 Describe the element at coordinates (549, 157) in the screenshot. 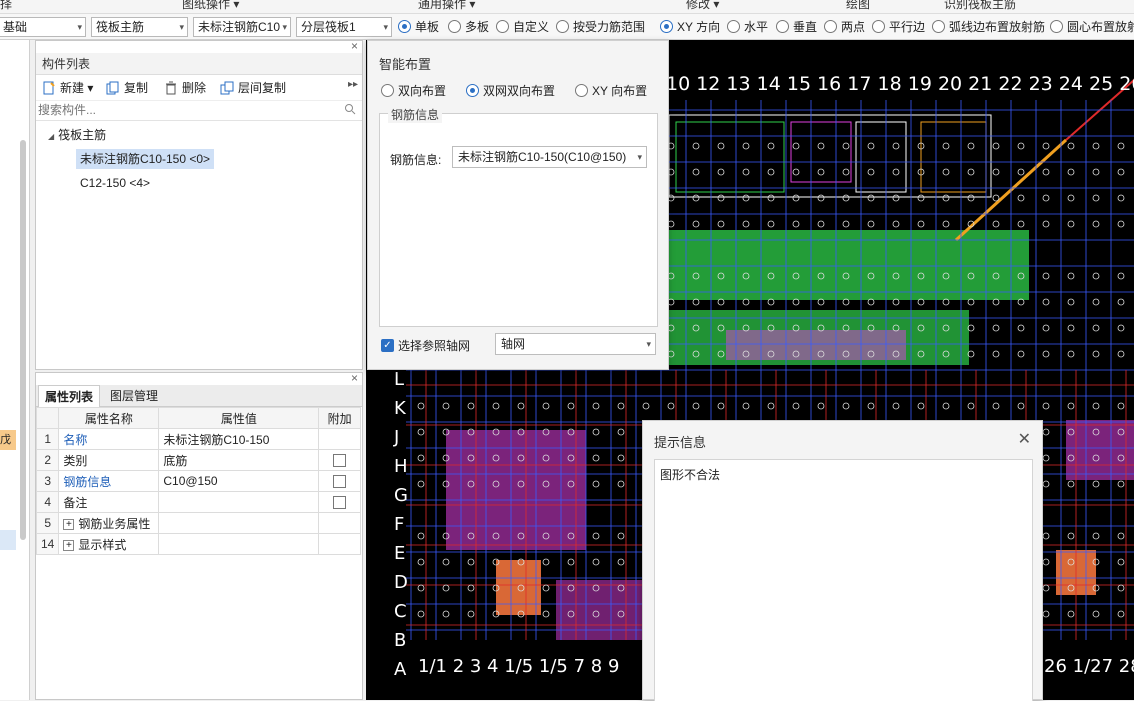

I see `rebar-info-select: 未标注钢筋C10-150(C10@150)` at that location.